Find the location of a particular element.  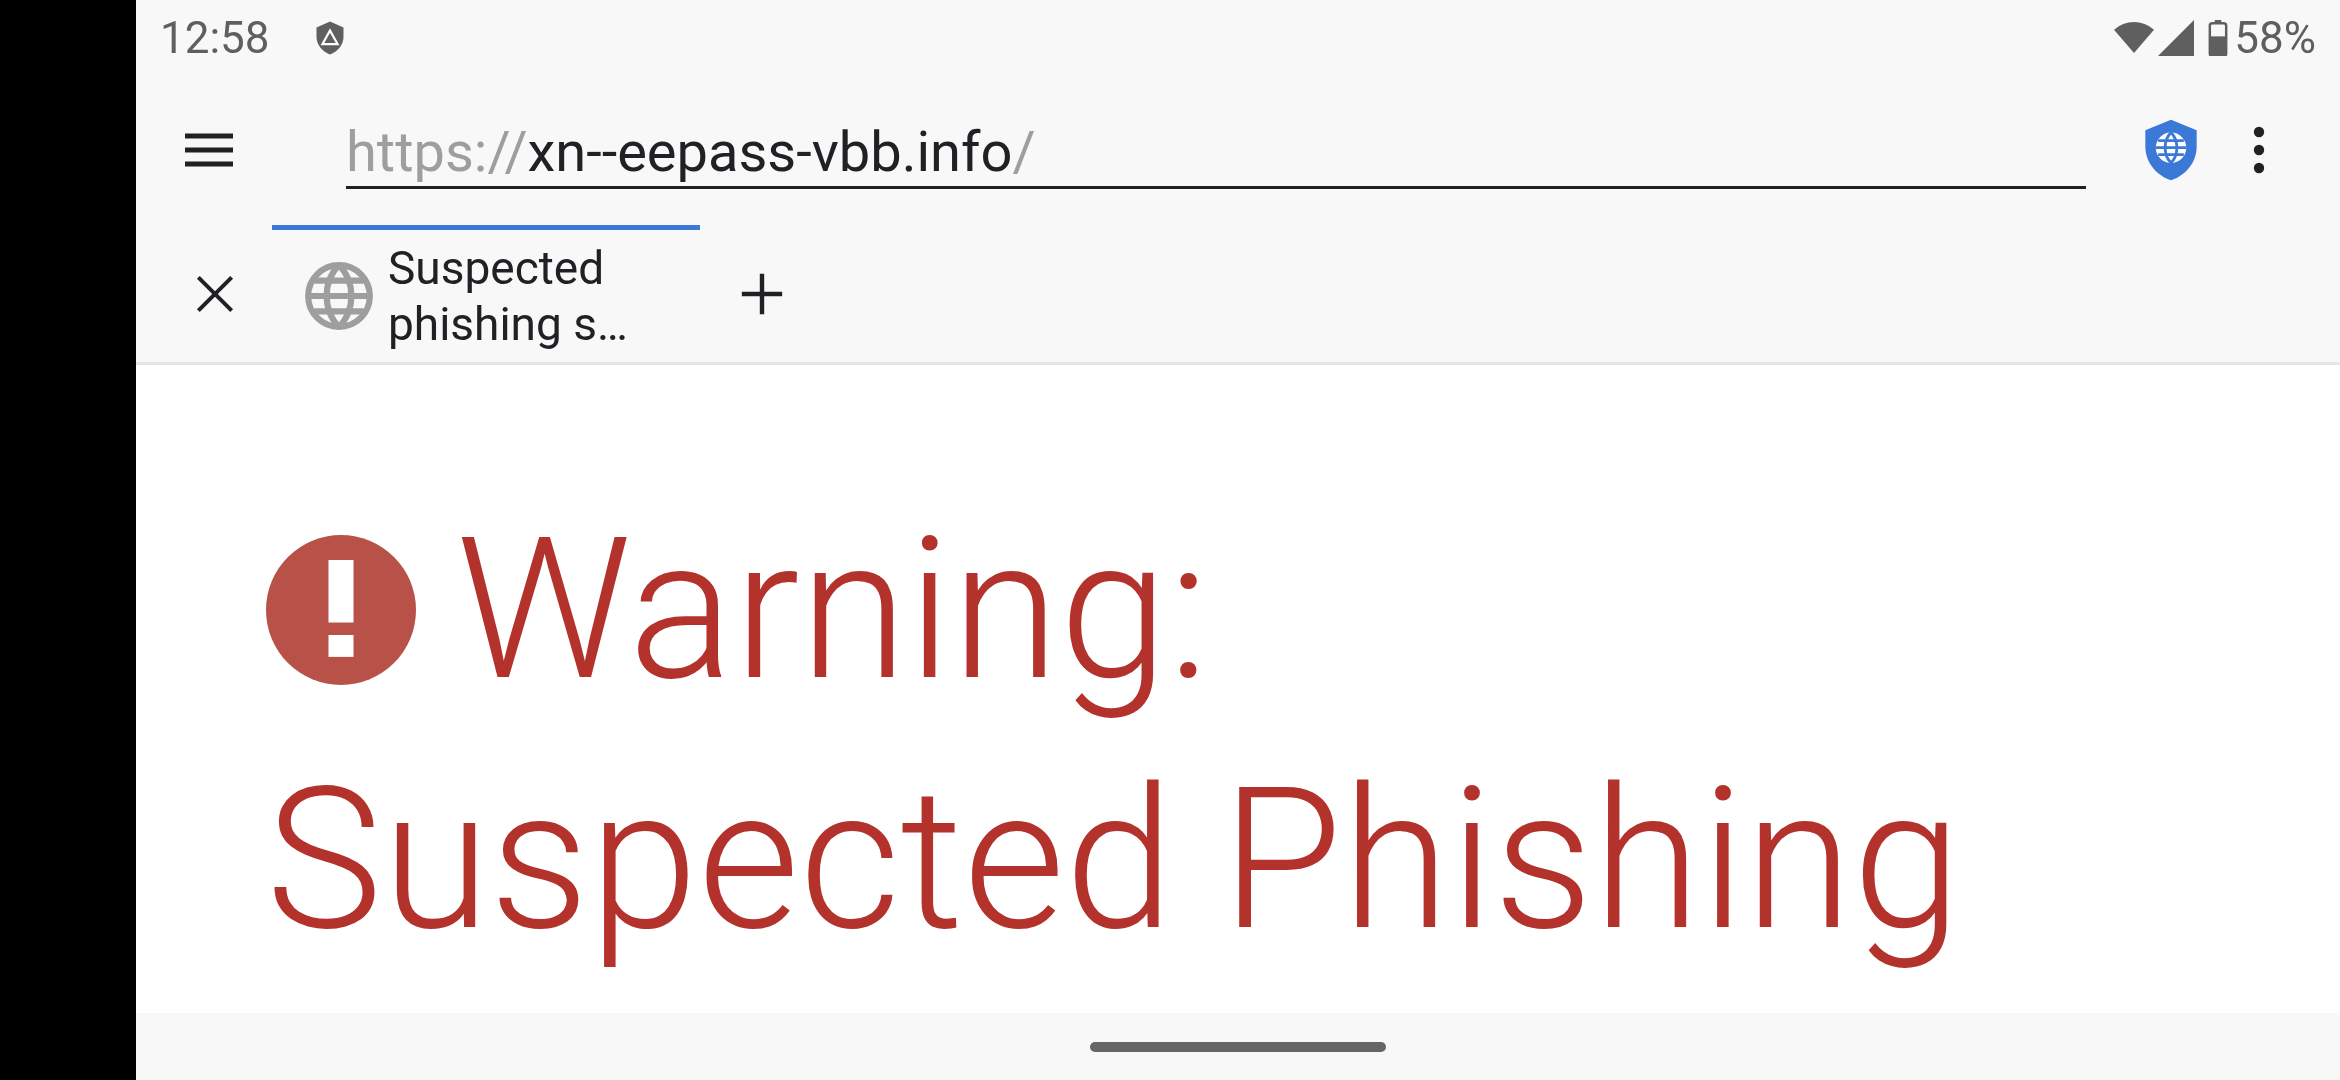

warning-heading: Warning: is located at coordinates (833, 610).